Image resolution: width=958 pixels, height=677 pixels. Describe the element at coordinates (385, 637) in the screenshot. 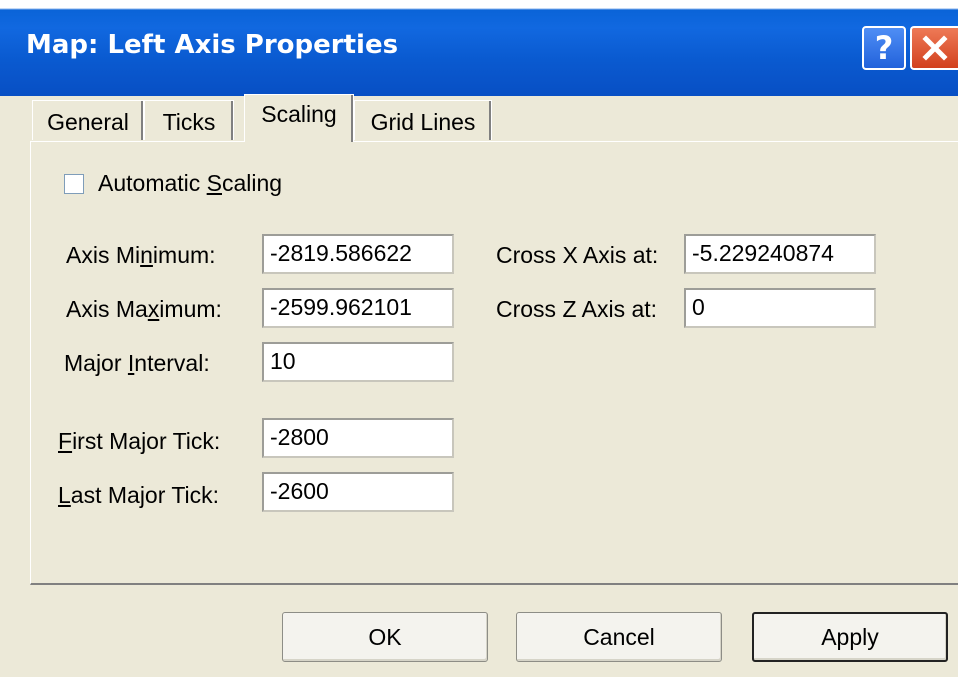

I see `ok-button: OK` at that location.